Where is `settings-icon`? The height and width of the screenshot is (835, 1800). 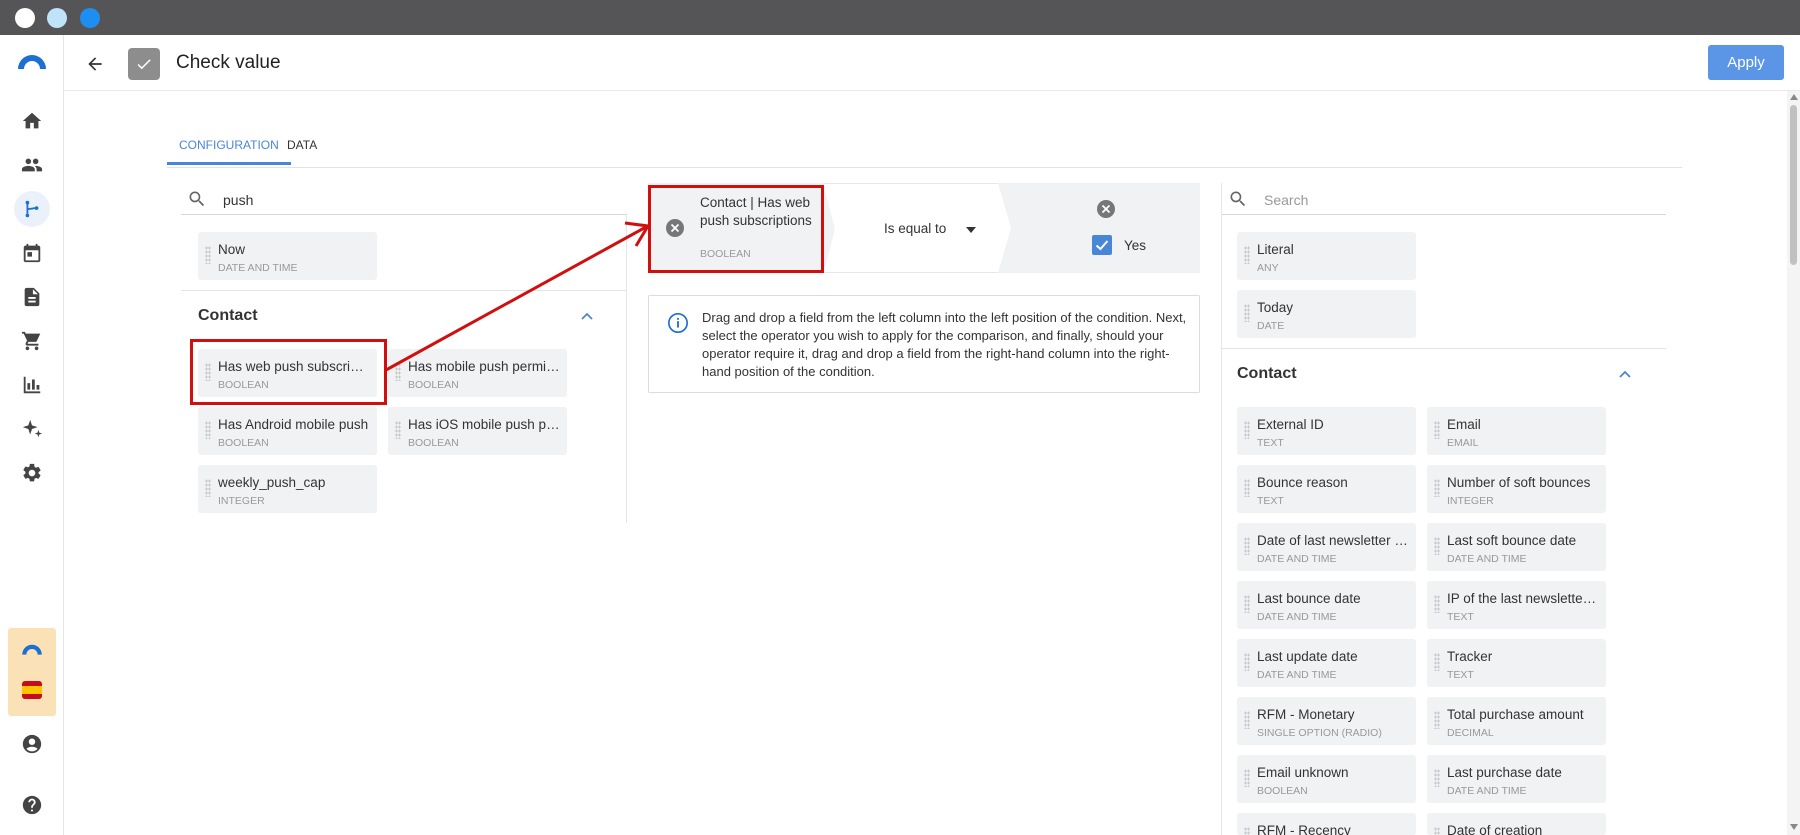
settings-icon is located at coordinates (32, 473).